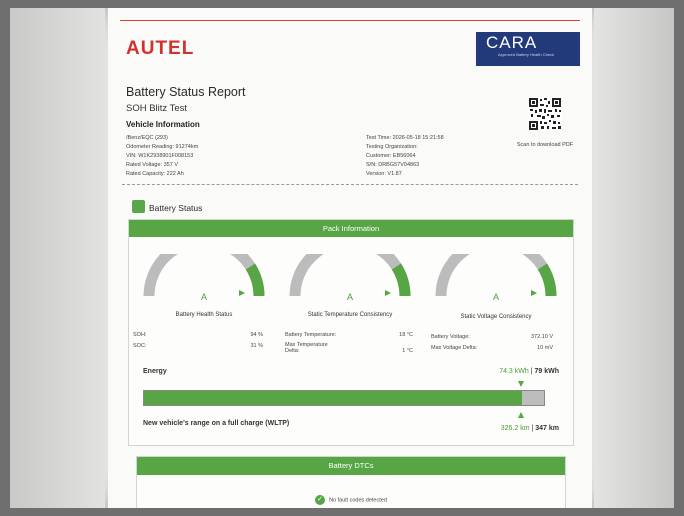 The height and width of the screenshot is (516, 684). Describe the element at coordinates (351, 228) in the screenshot. I see `pack-information-header: Pack Information` at that location.